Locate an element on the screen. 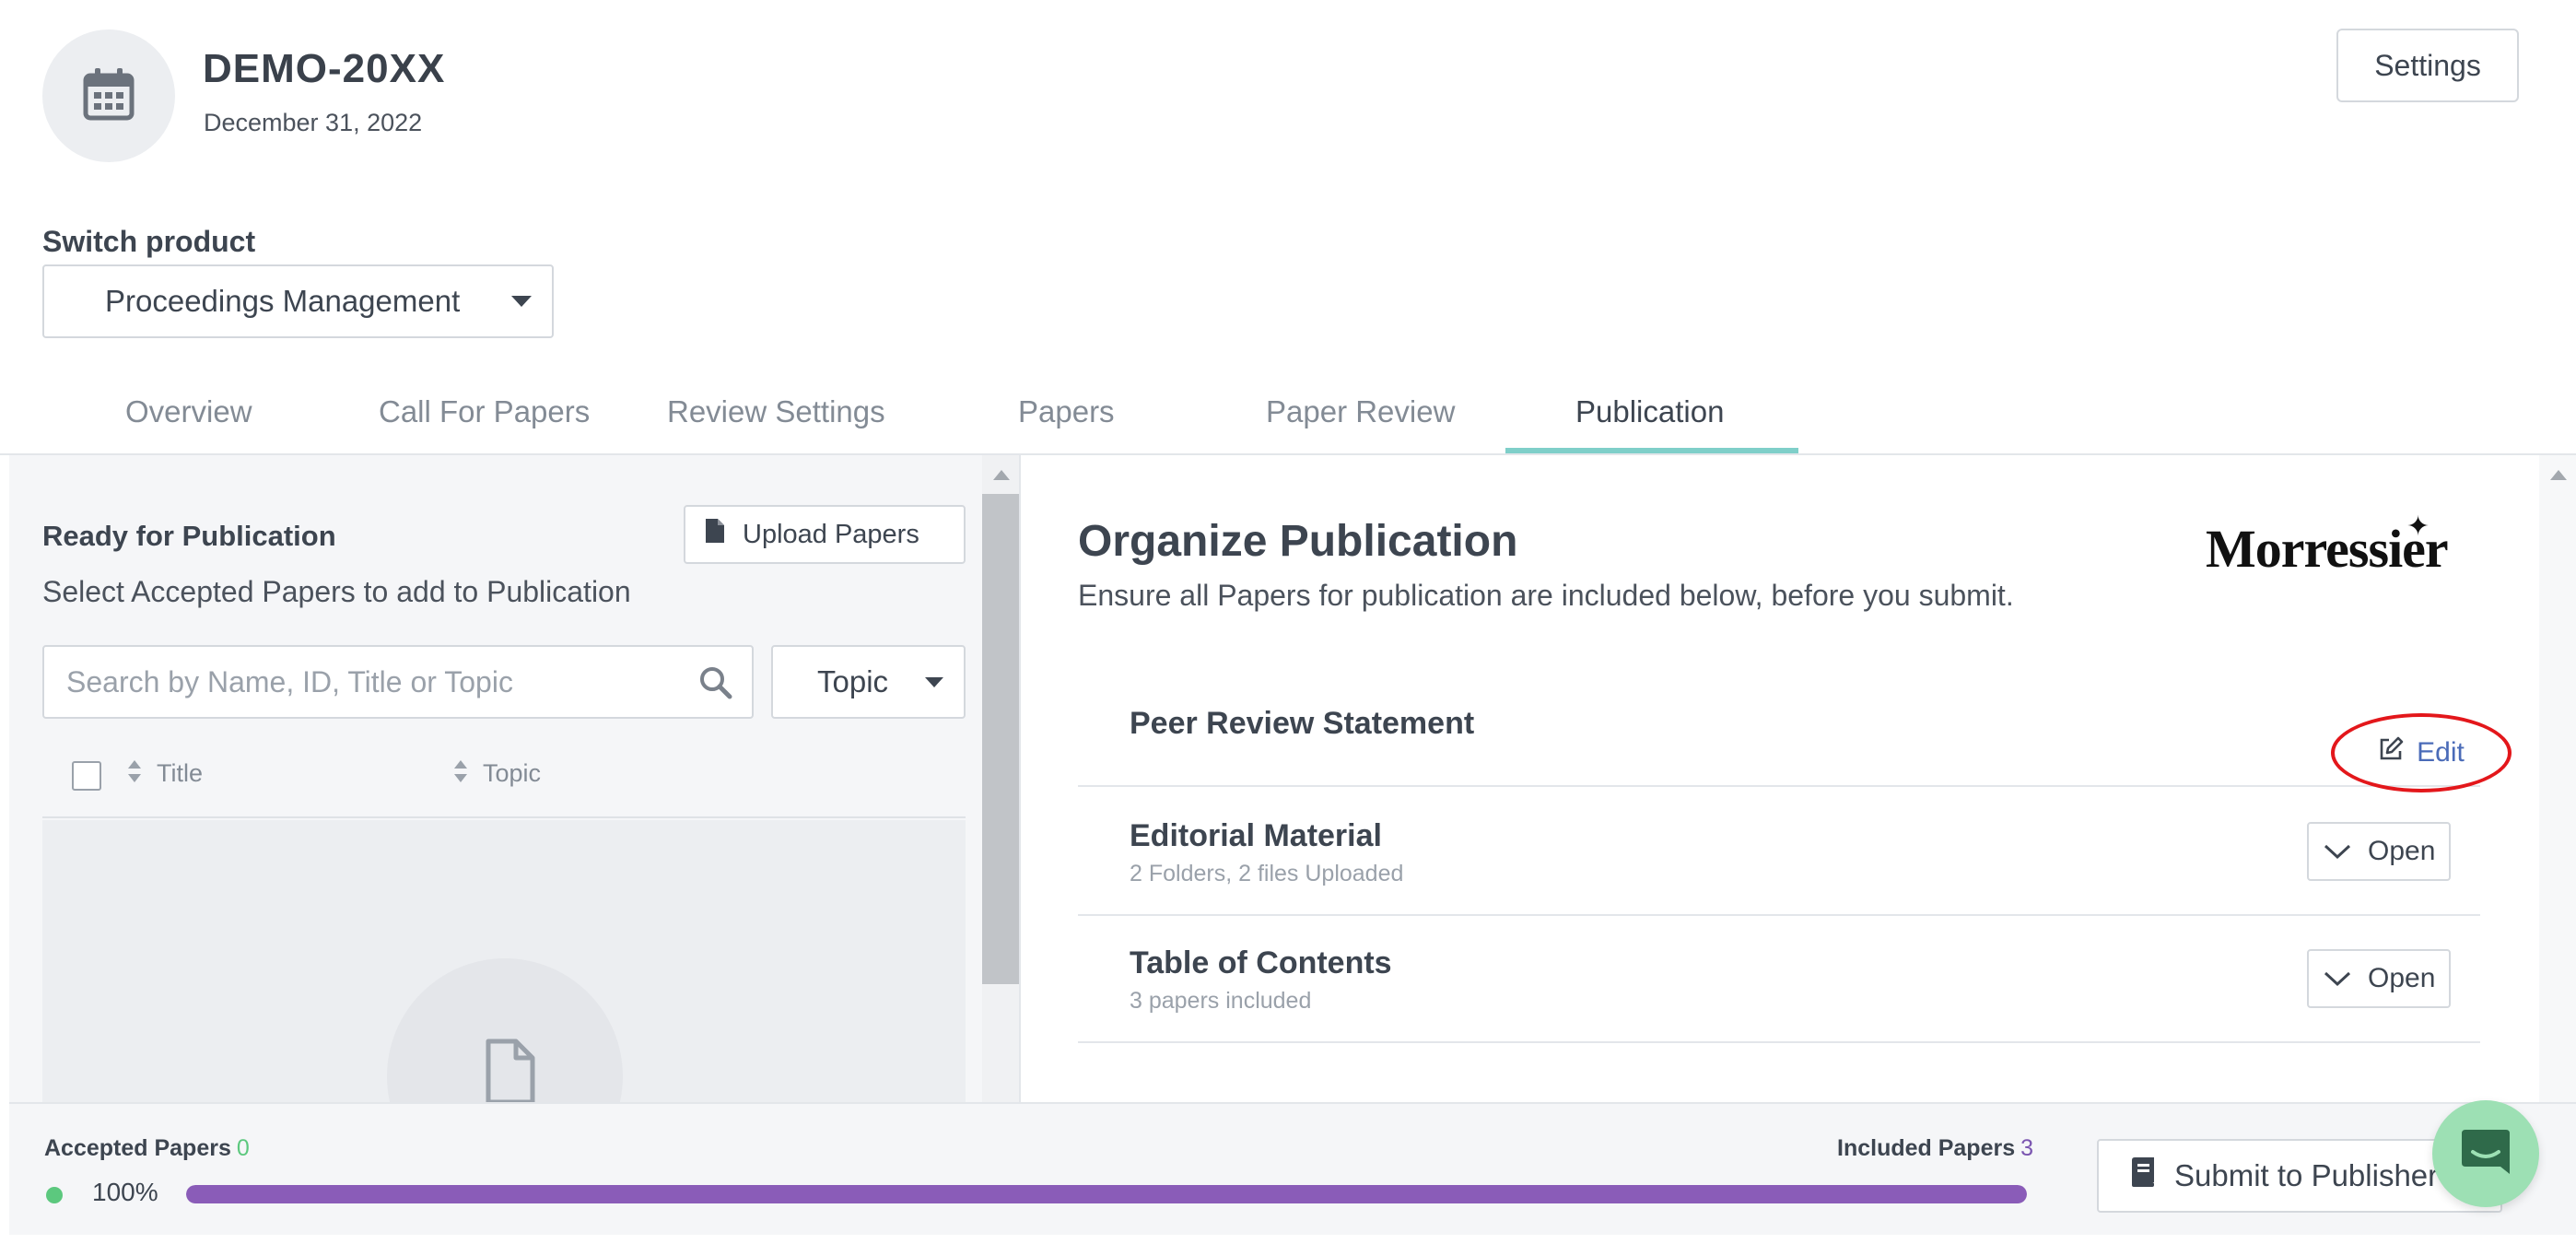  left-panel-scrollbar is located at coordinates (1000, 778).